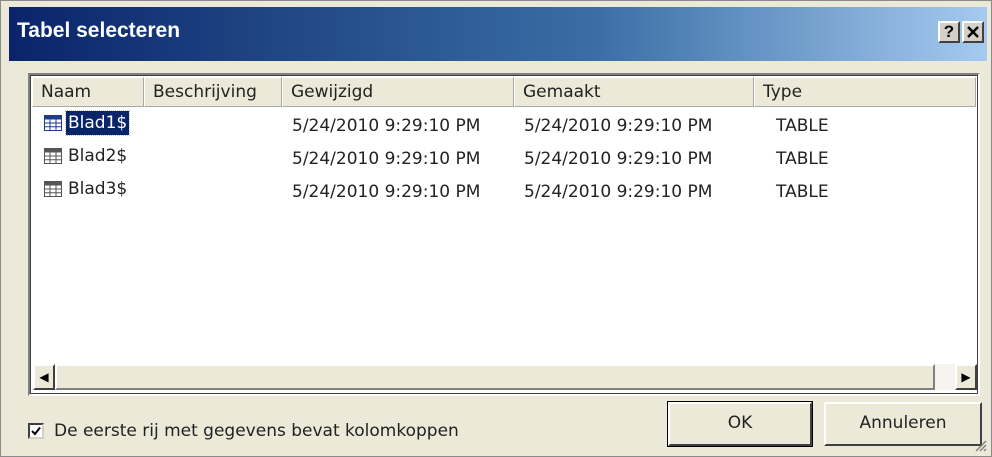 This screenshot has height=457, width=992. Describe the element at coordinates (98, 189) in the screenshot. I see `row-name: Blad3$` at that location.